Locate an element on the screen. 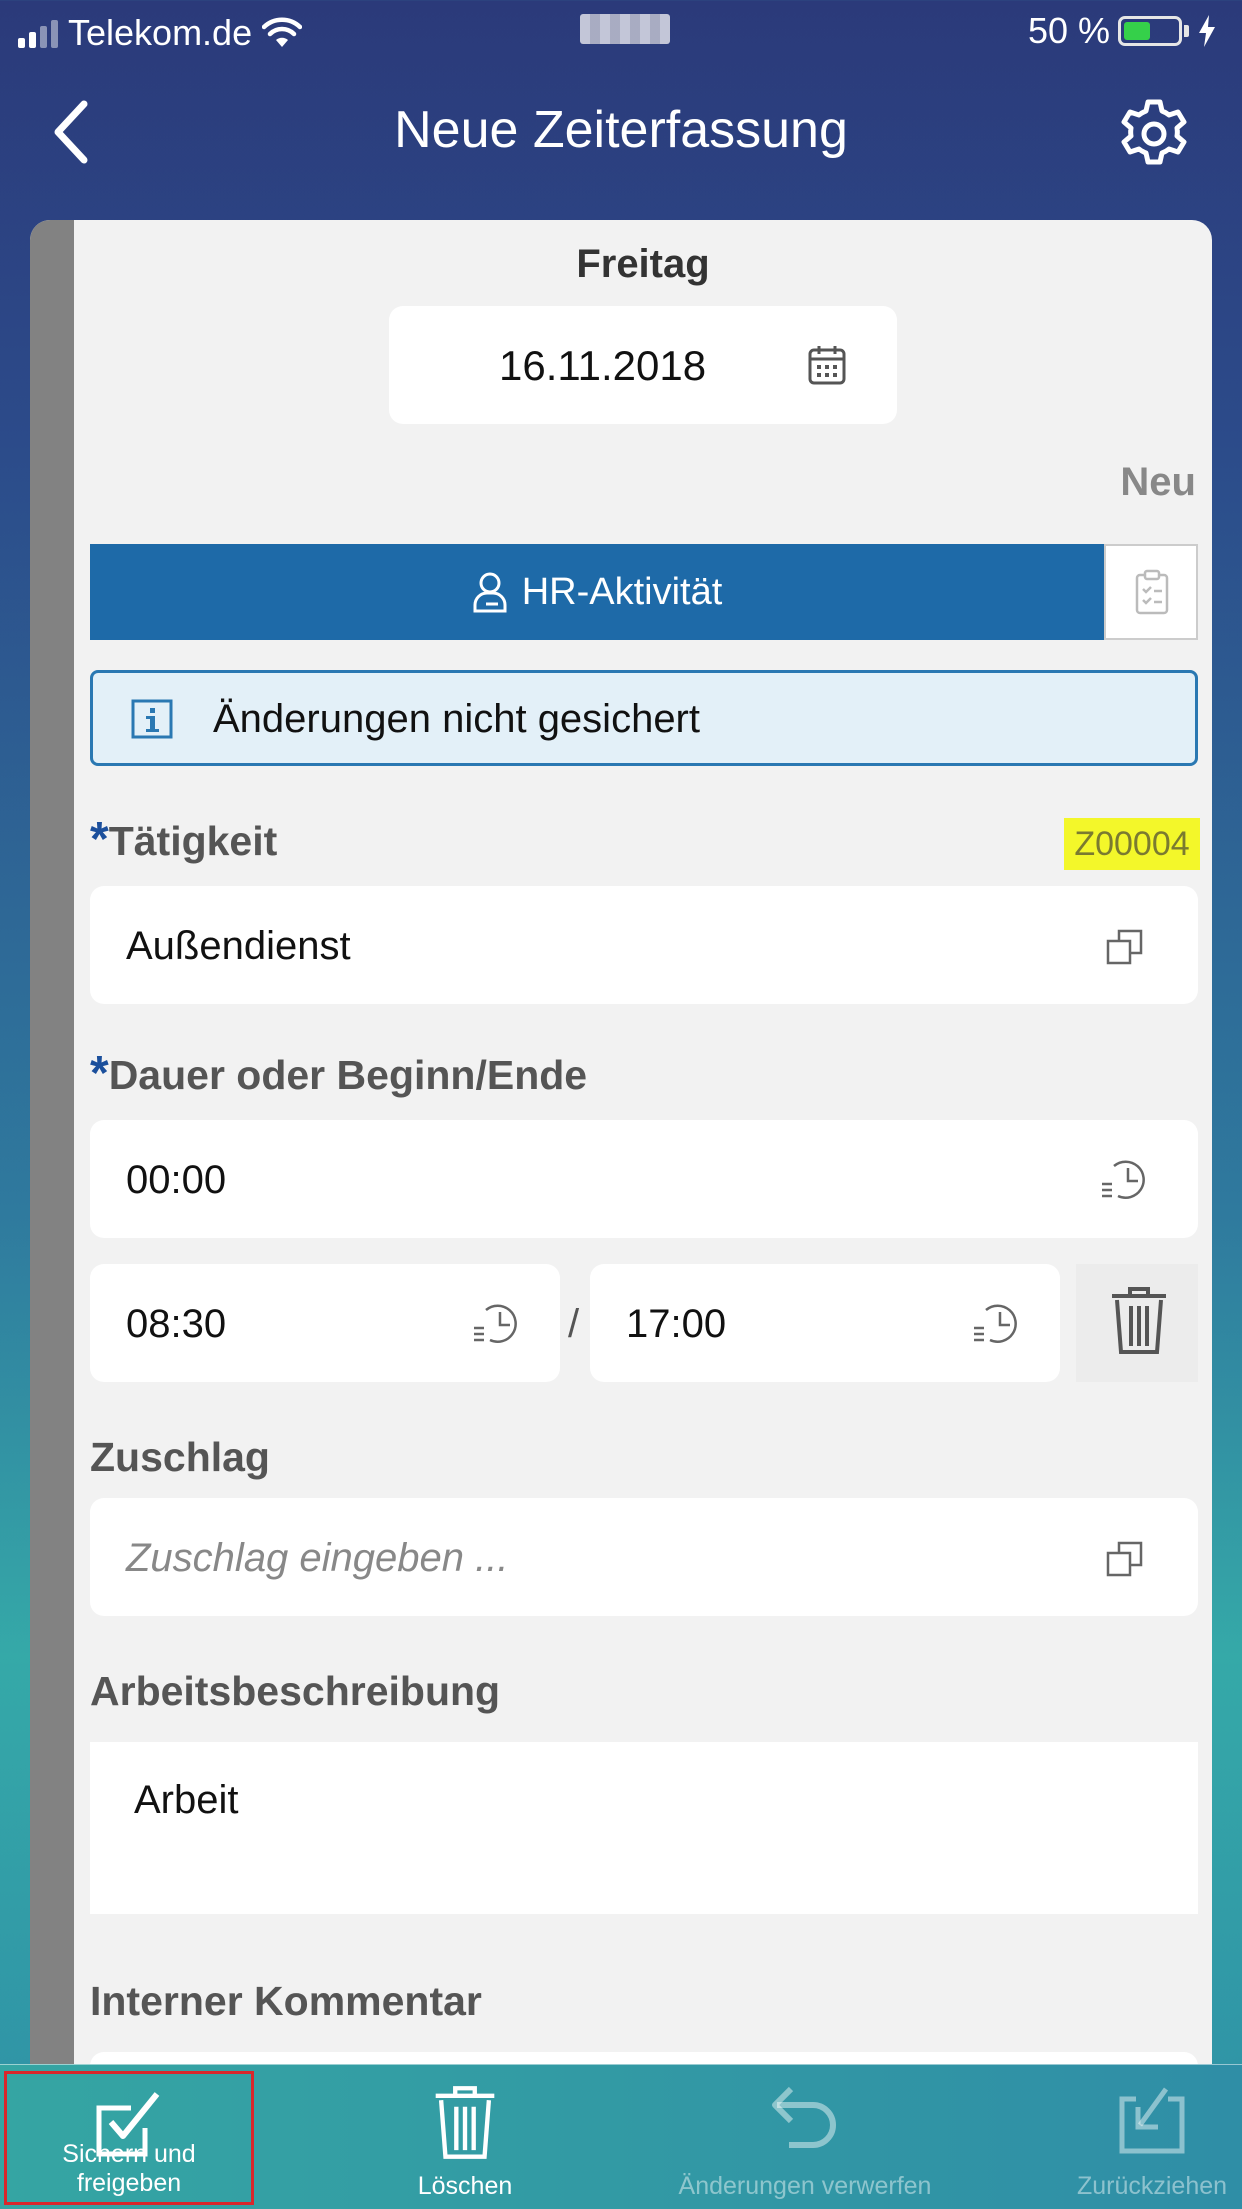  save-release-button: Sichern und freigeben is located at coordinates (129, 2138).